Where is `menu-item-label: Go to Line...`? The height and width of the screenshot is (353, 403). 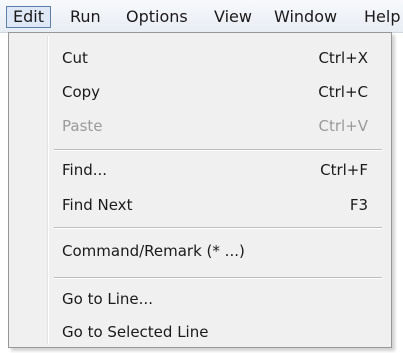
menu-item-label: Go to Line... is located at coordinates (107, 299).